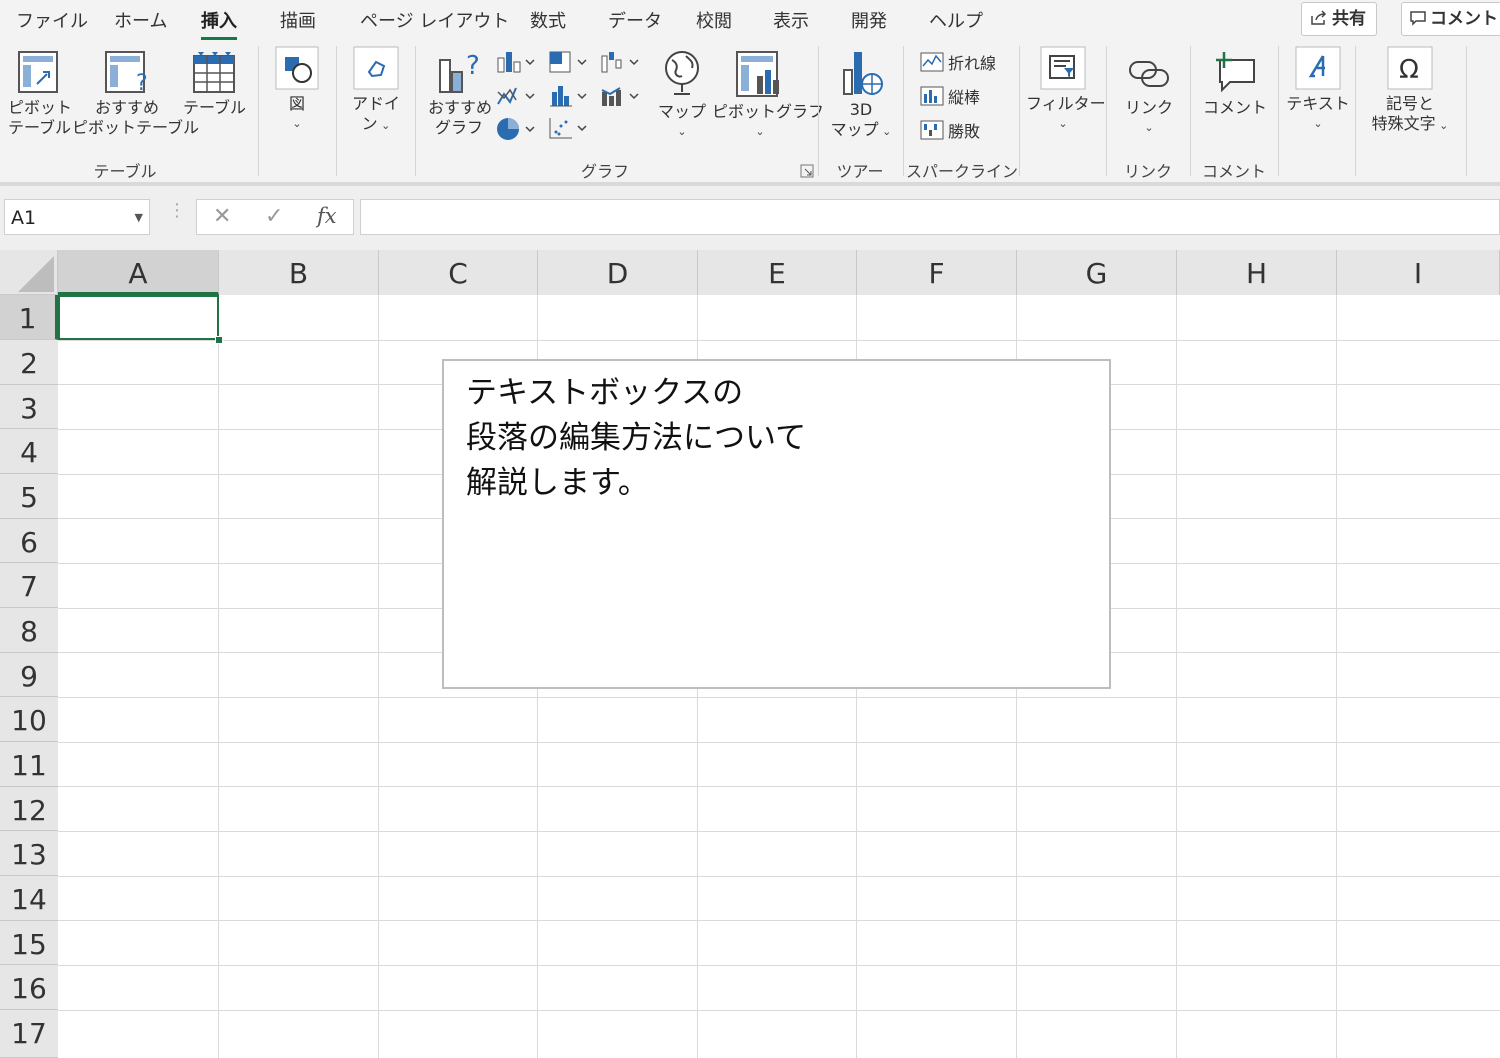 The height and width of the screenshot is (1058, 1500). Describe the element at coordinates (29, 719) in the screenshot. I see `row-header-10: 10` at that location.